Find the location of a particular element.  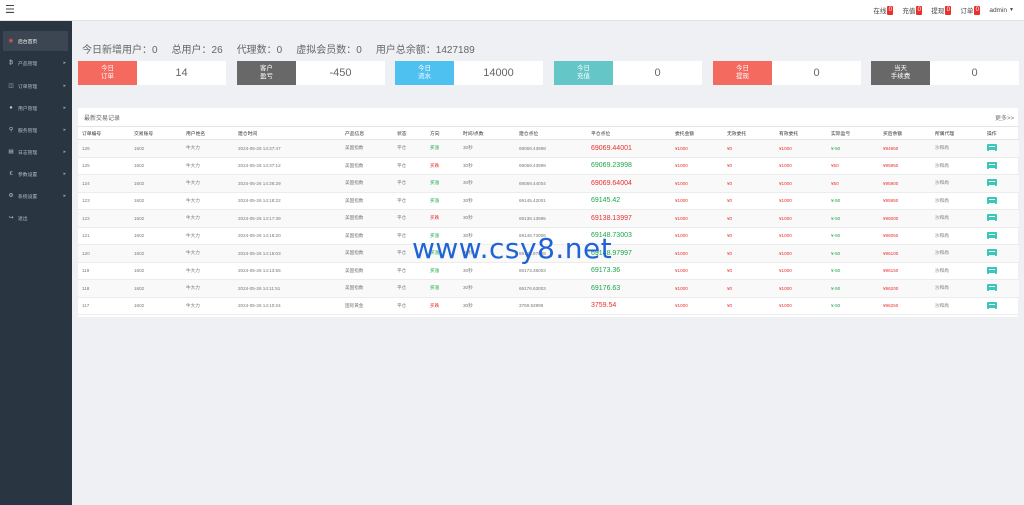

top-right-status: 在线 0 充值 0 提现 0 订单 0 admin ▼ is located at coordinates (939, 10).